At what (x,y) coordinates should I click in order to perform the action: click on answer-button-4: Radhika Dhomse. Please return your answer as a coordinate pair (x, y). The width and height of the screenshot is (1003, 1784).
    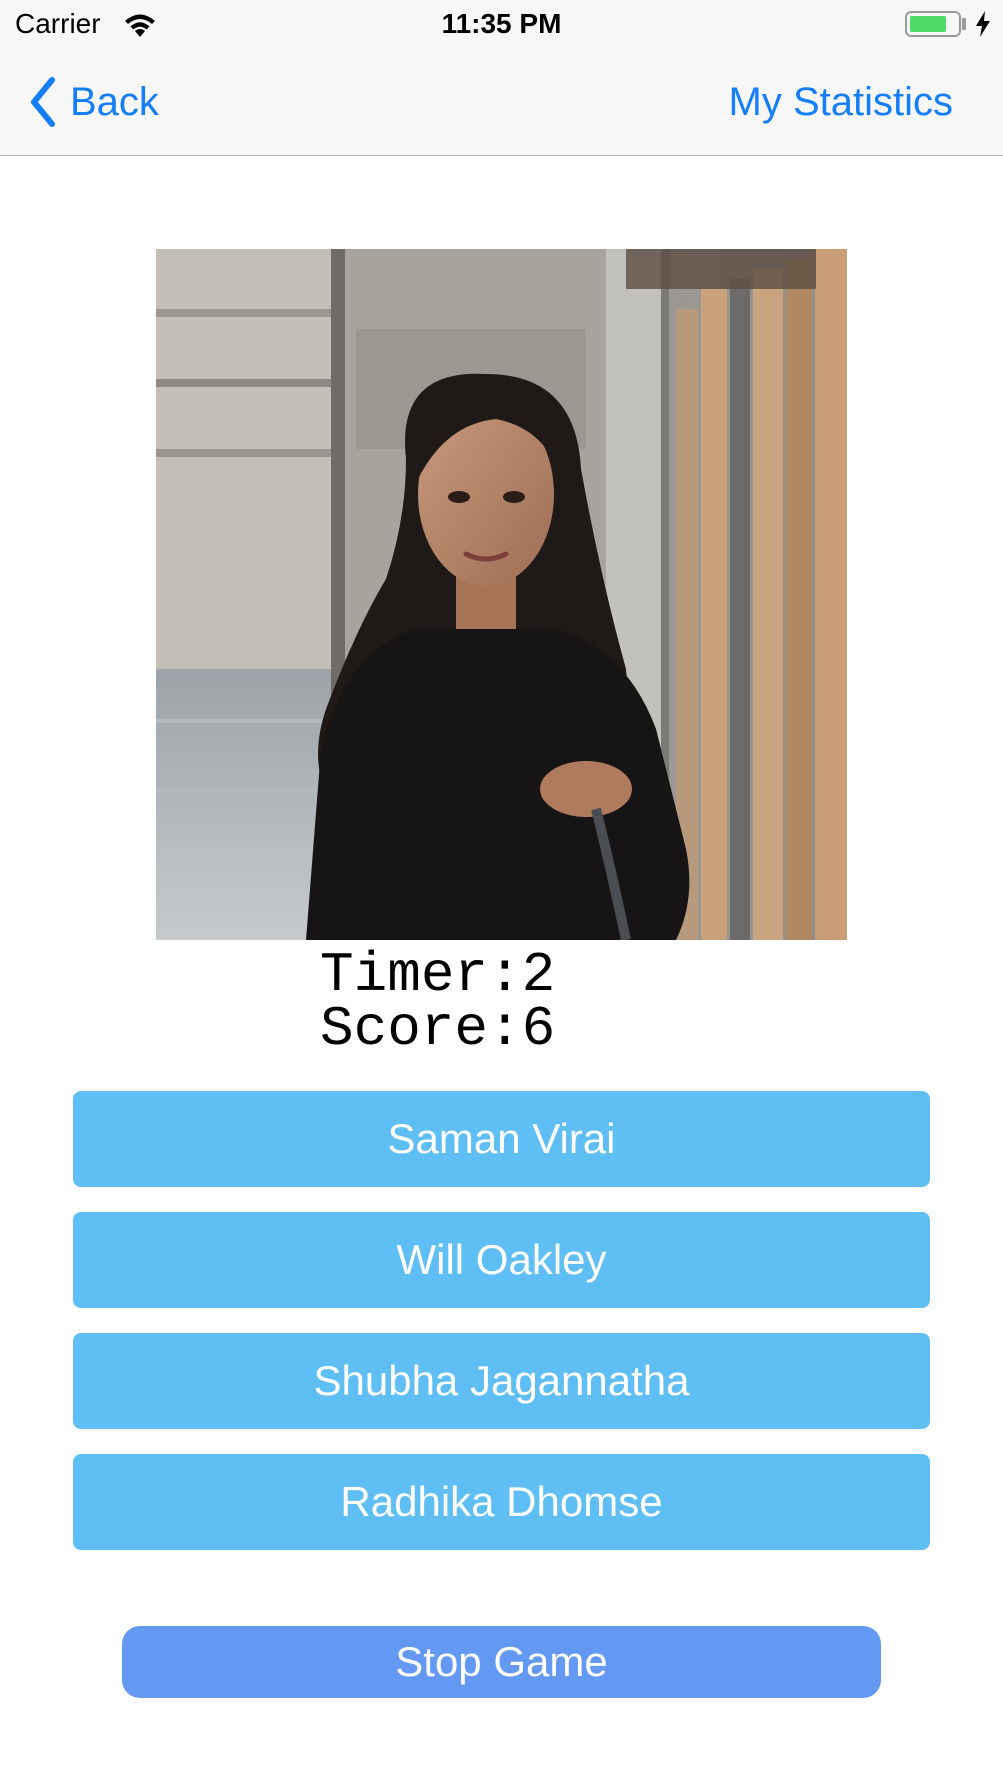
    Looking at the image, I should click on (501, 1502).